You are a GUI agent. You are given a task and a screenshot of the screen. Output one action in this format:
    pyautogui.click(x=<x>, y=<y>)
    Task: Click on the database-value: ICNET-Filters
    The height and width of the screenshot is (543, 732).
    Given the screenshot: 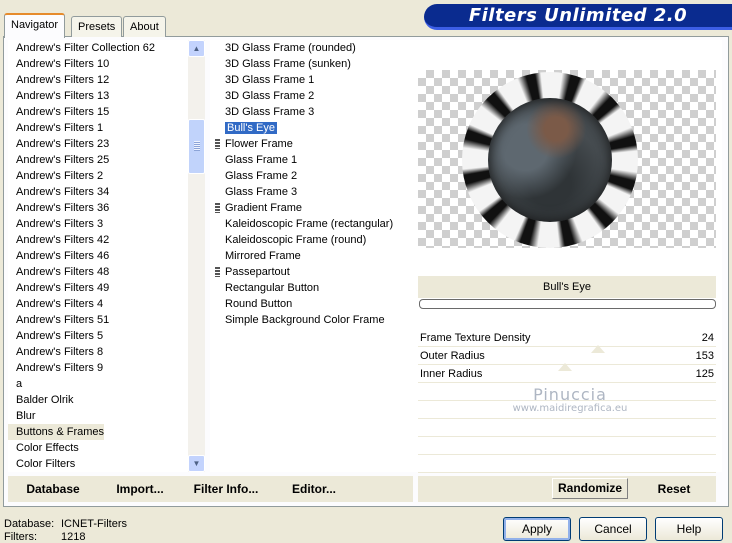 What is the action you would take?
    pyautogui.click(x=94, y=524)
    